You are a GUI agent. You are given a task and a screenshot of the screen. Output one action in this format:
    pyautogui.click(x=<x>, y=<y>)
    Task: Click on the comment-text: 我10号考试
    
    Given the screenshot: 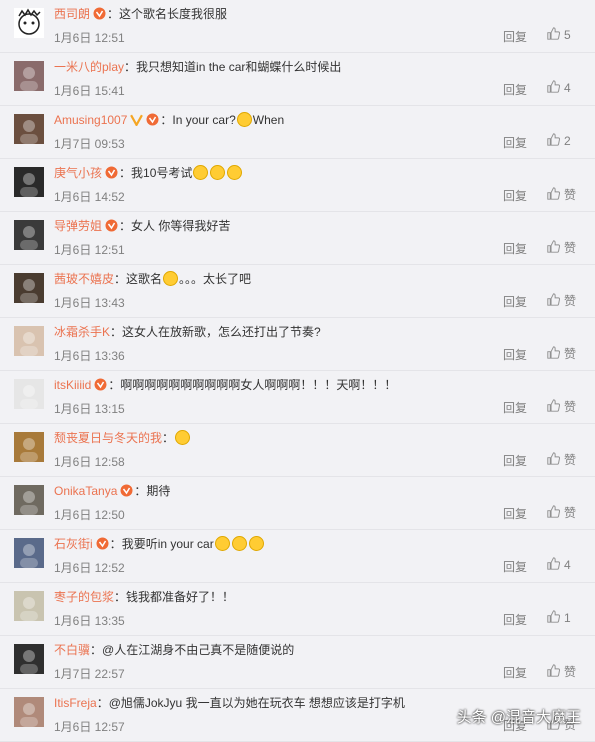 What is the action you would take?
    pyautogui.click(x=162, y=173)
    